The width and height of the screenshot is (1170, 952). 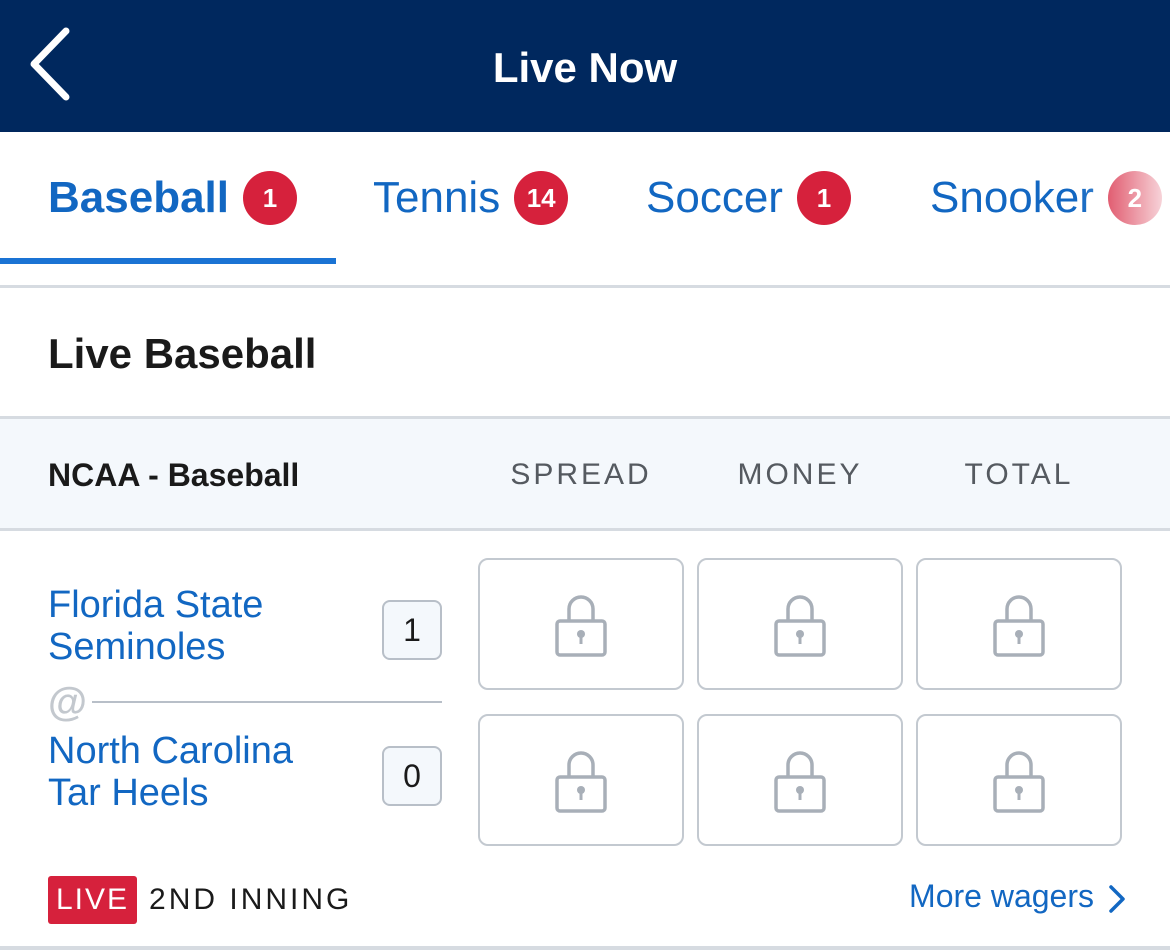 I want to click on game-status: LIVE 2ND INNING, so click(x=200, y=900).